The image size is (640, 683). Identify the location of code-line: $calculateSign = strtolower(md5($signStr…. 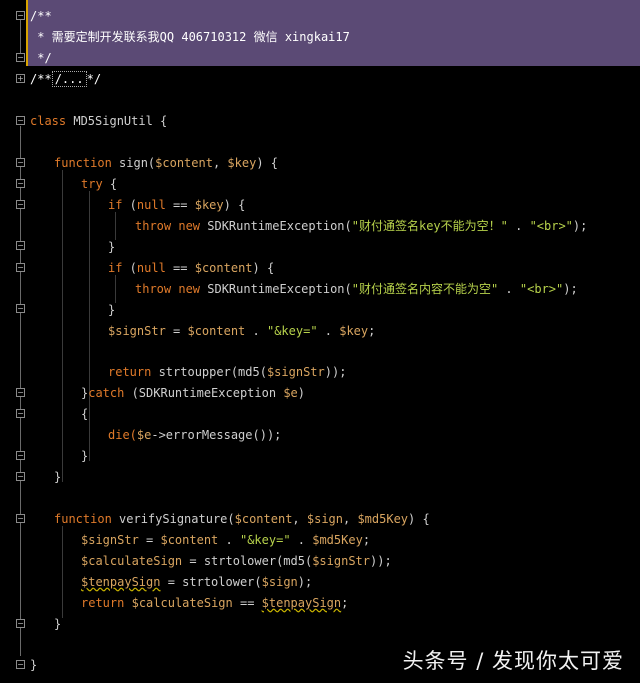
(236, 561).